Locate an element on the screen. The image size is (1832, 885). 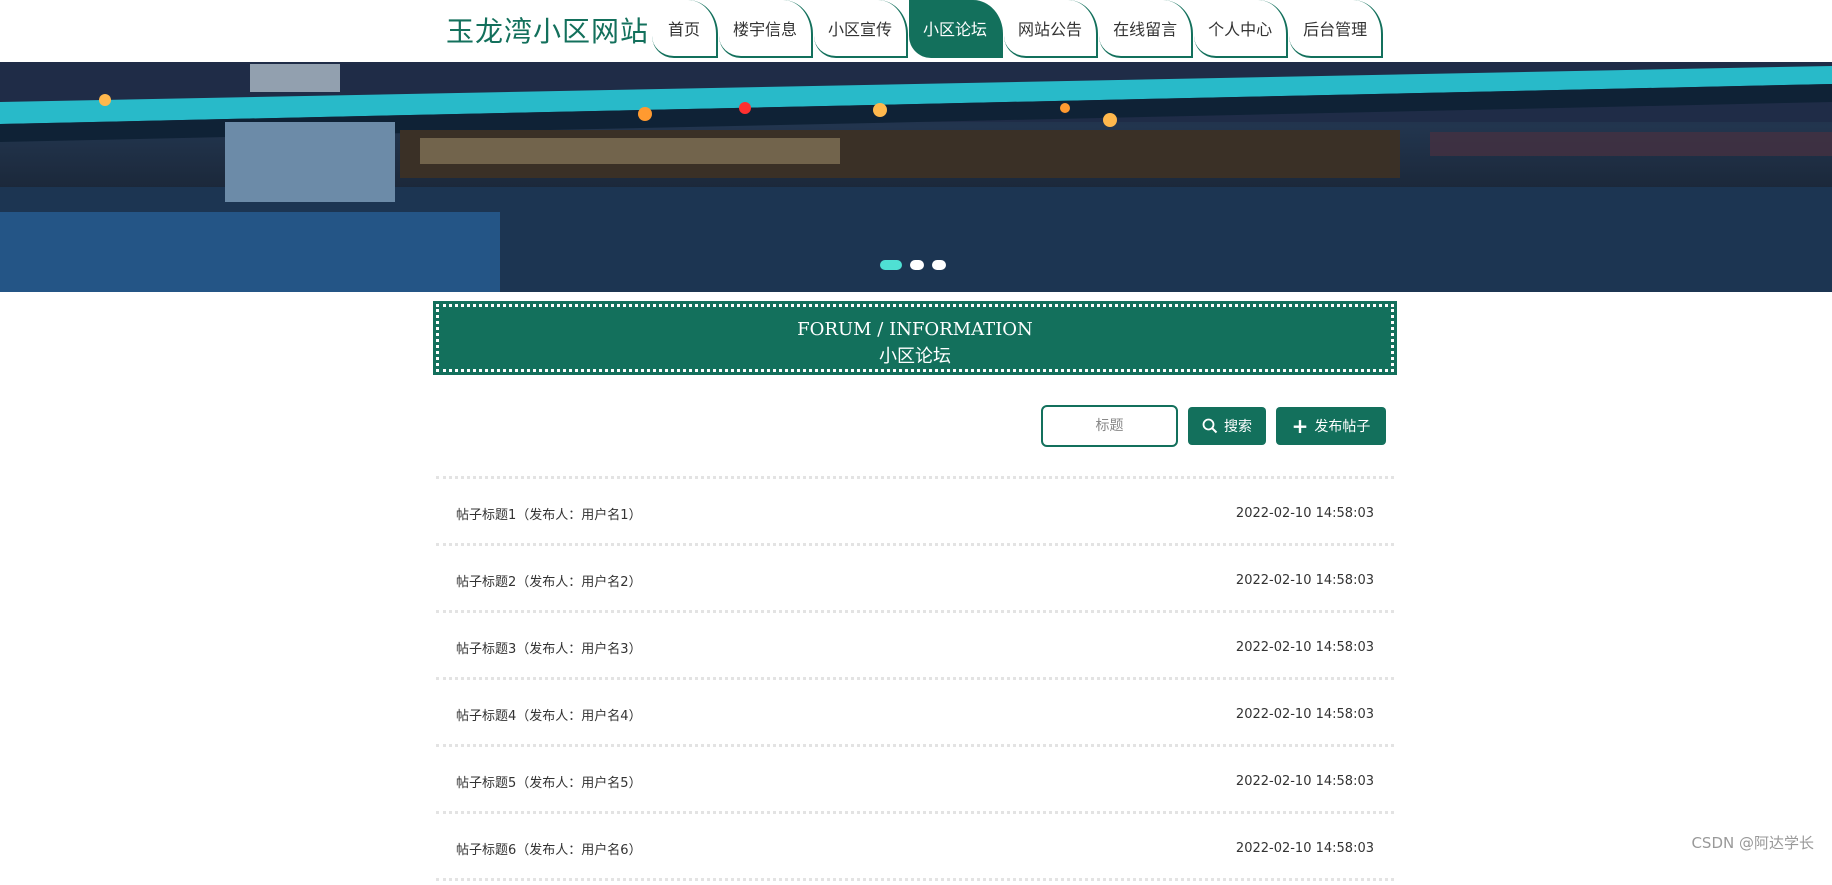
post-item: 帖子标题2 （发布人： 用户名2） 2022-02-10 14:58:03 is located at coordinates (915, 580).